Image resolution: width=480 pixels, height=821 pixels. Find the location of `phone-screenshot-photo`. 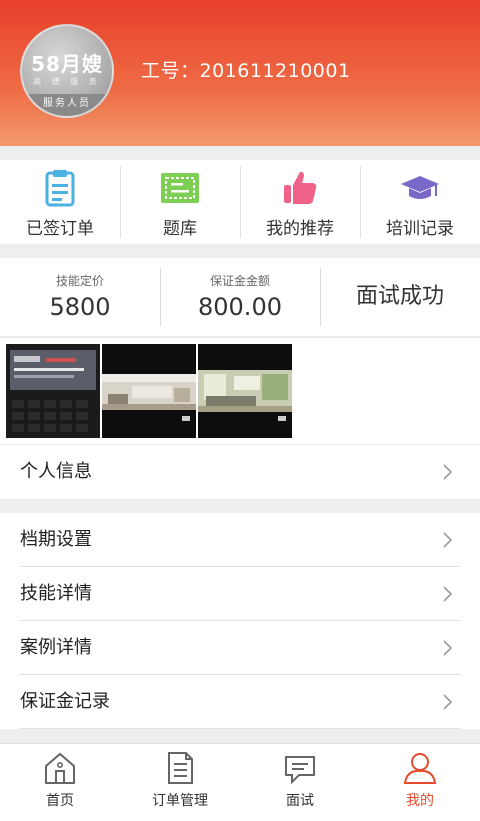

phone-screenshot-photo is located at coordinates (53, 391).